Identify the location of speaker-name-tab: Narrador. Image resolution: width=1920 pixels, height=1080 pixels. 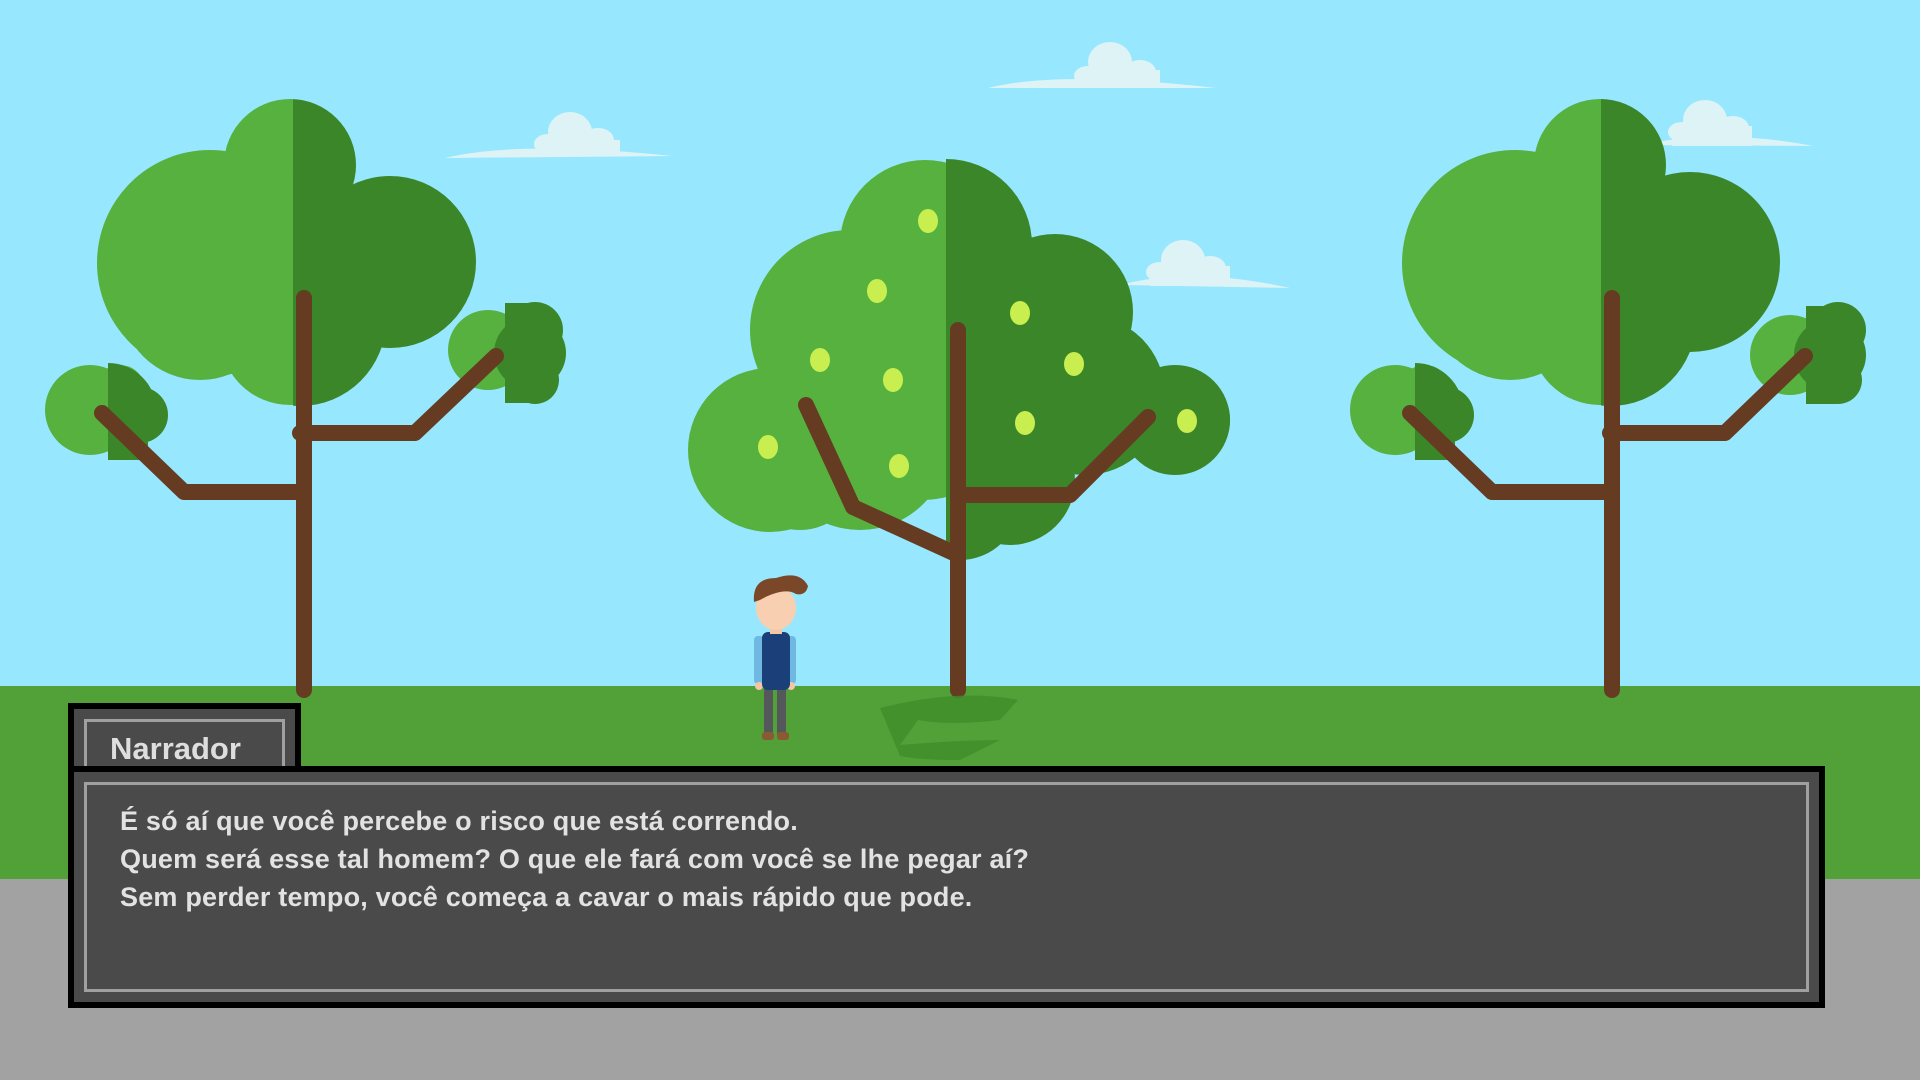
(184, 746).